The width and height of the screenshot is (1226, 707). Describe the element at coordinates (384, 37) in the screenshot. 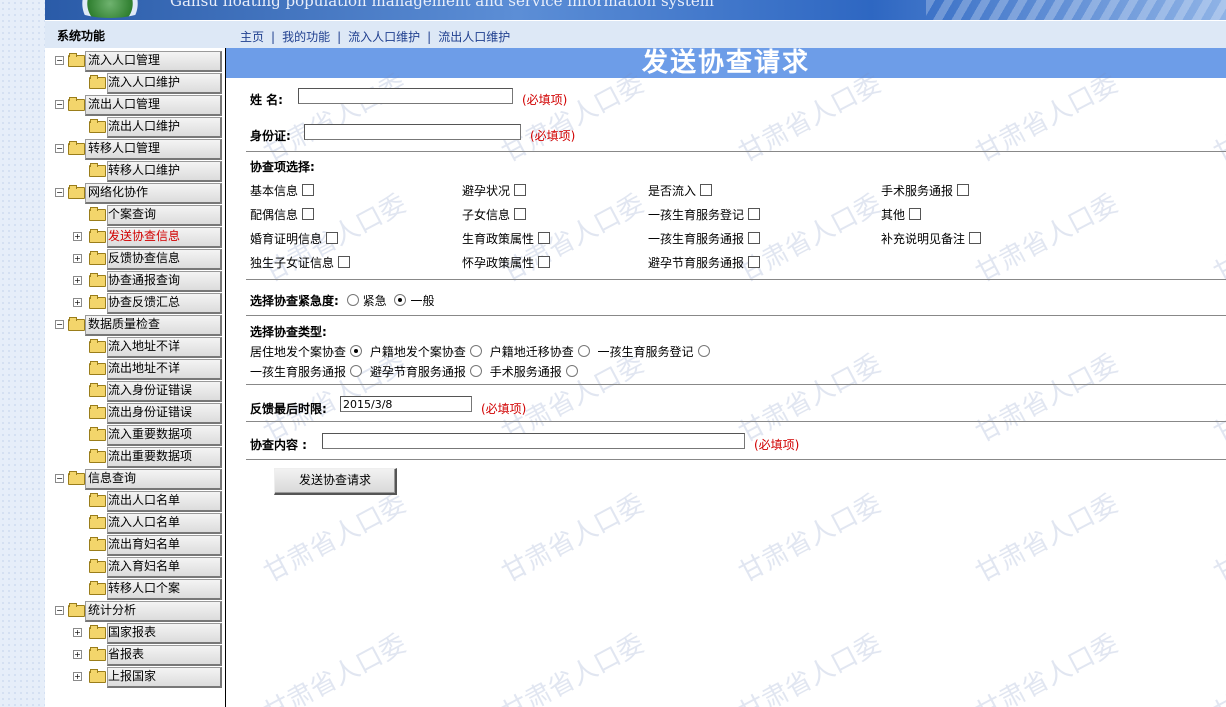

I see `nav-link-inflow-maintenance: 流入人口维护` at that location.